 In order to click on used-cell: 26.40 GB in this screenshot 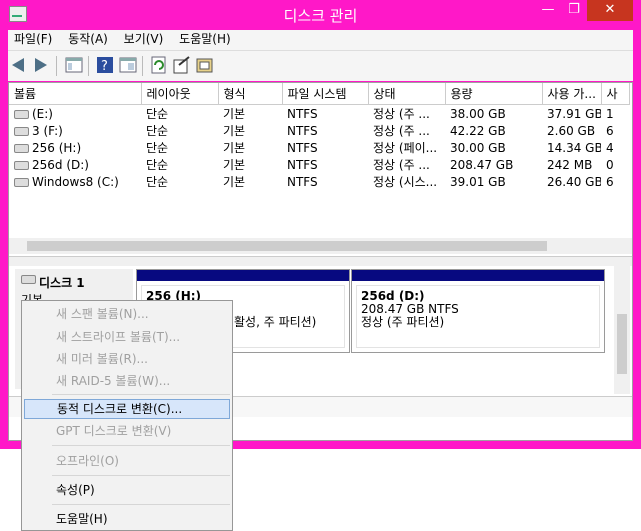, I will do `click(574, 181)`.